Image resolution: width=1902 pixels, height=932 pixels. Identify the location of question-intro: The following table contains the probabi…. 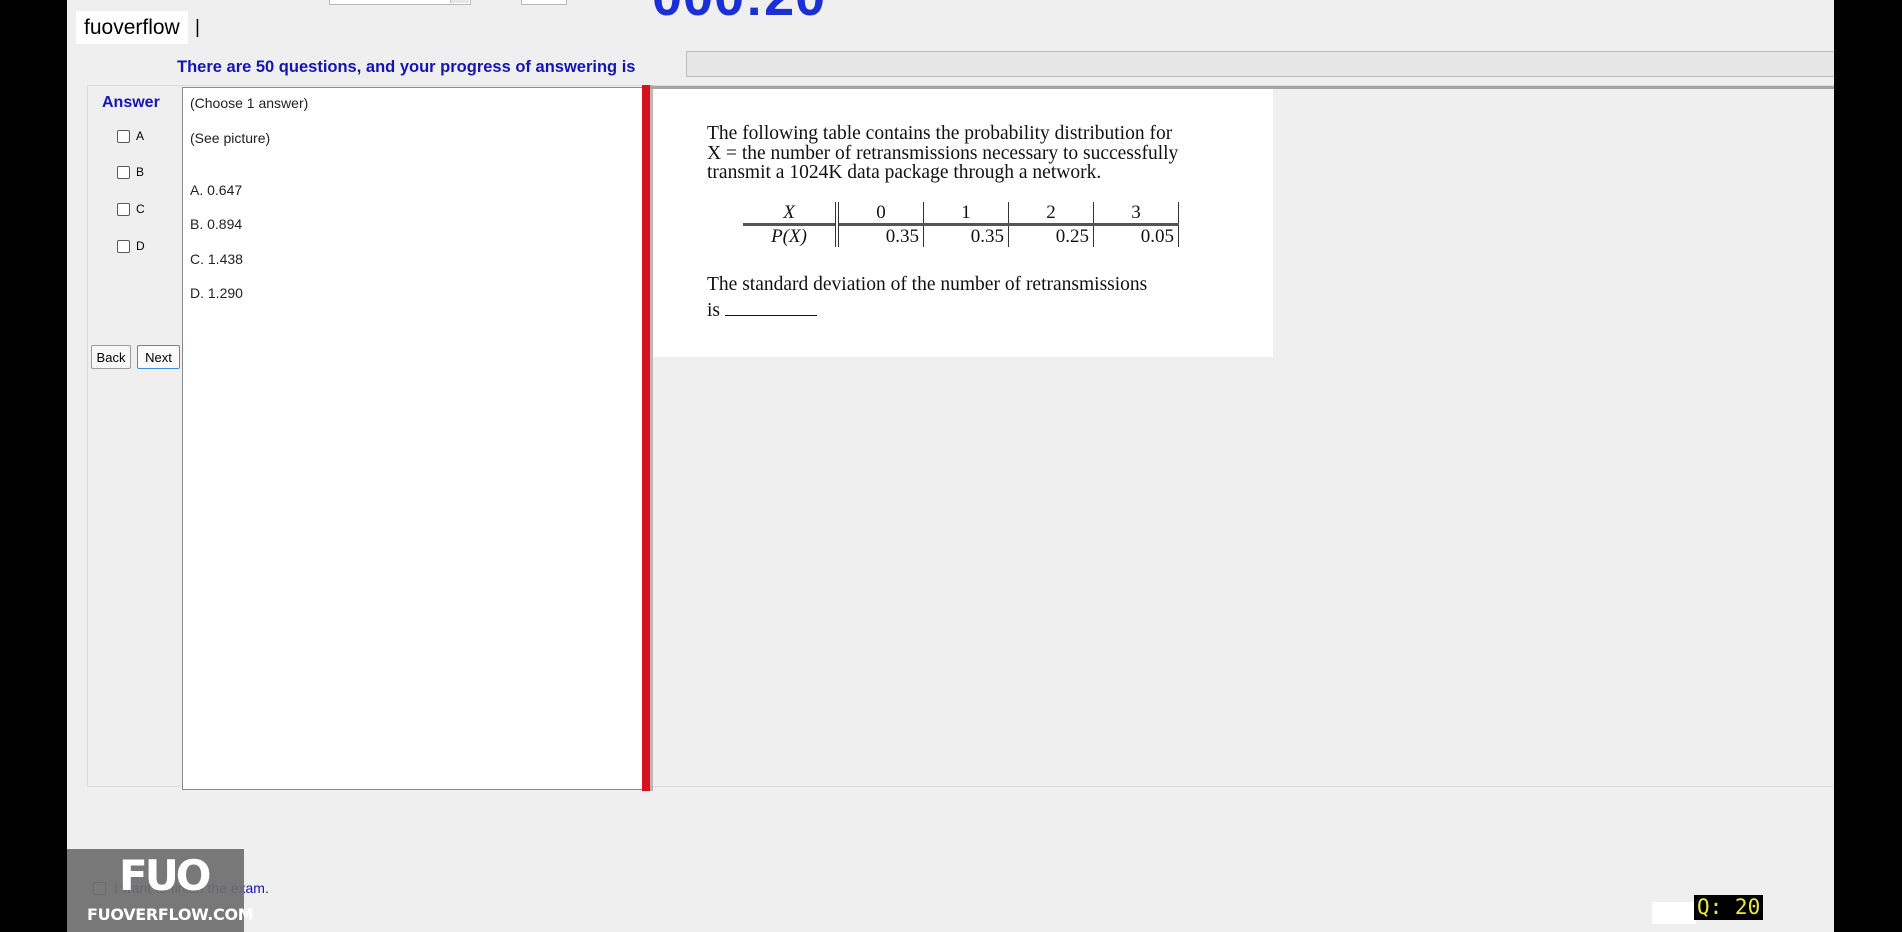
(967, 153).